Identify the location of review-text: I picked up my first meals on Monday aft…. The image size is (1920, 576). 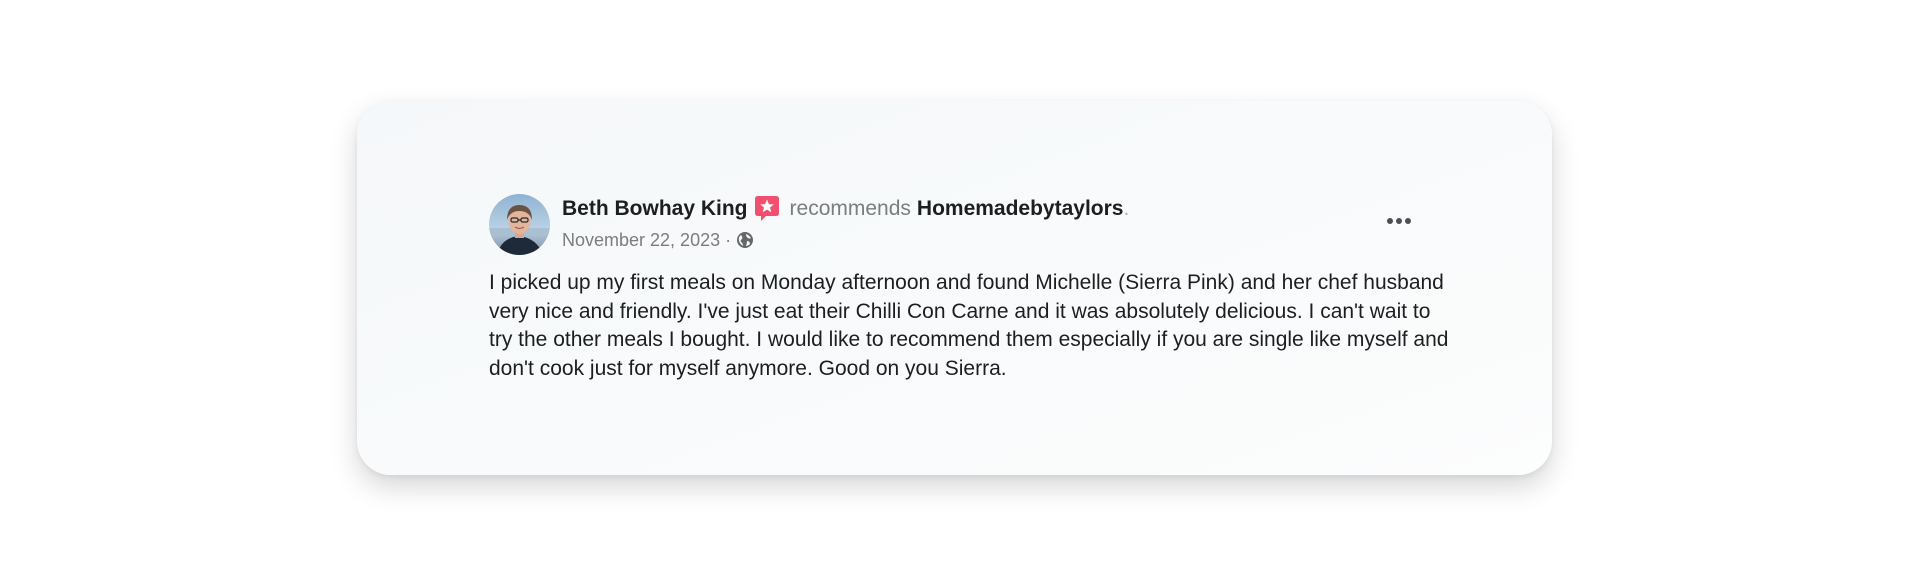
(969, 325).